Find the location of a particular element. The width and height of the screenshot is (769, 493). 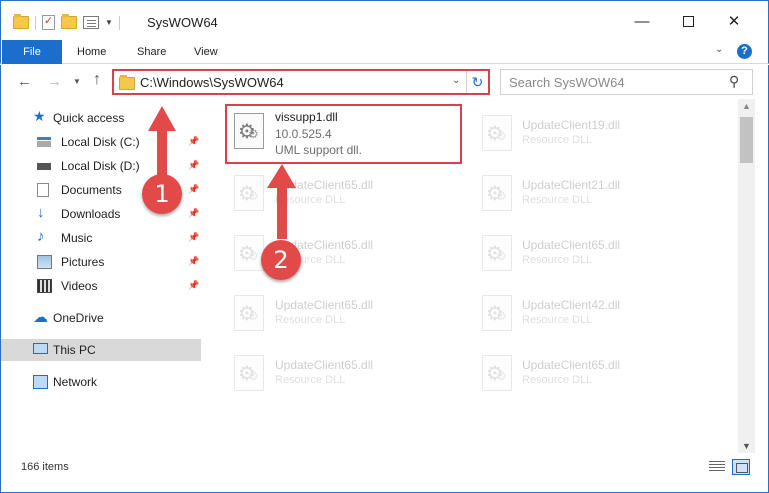

sidebar-item-pictures: Pictures 📌 is located at coordinates (101, 262).